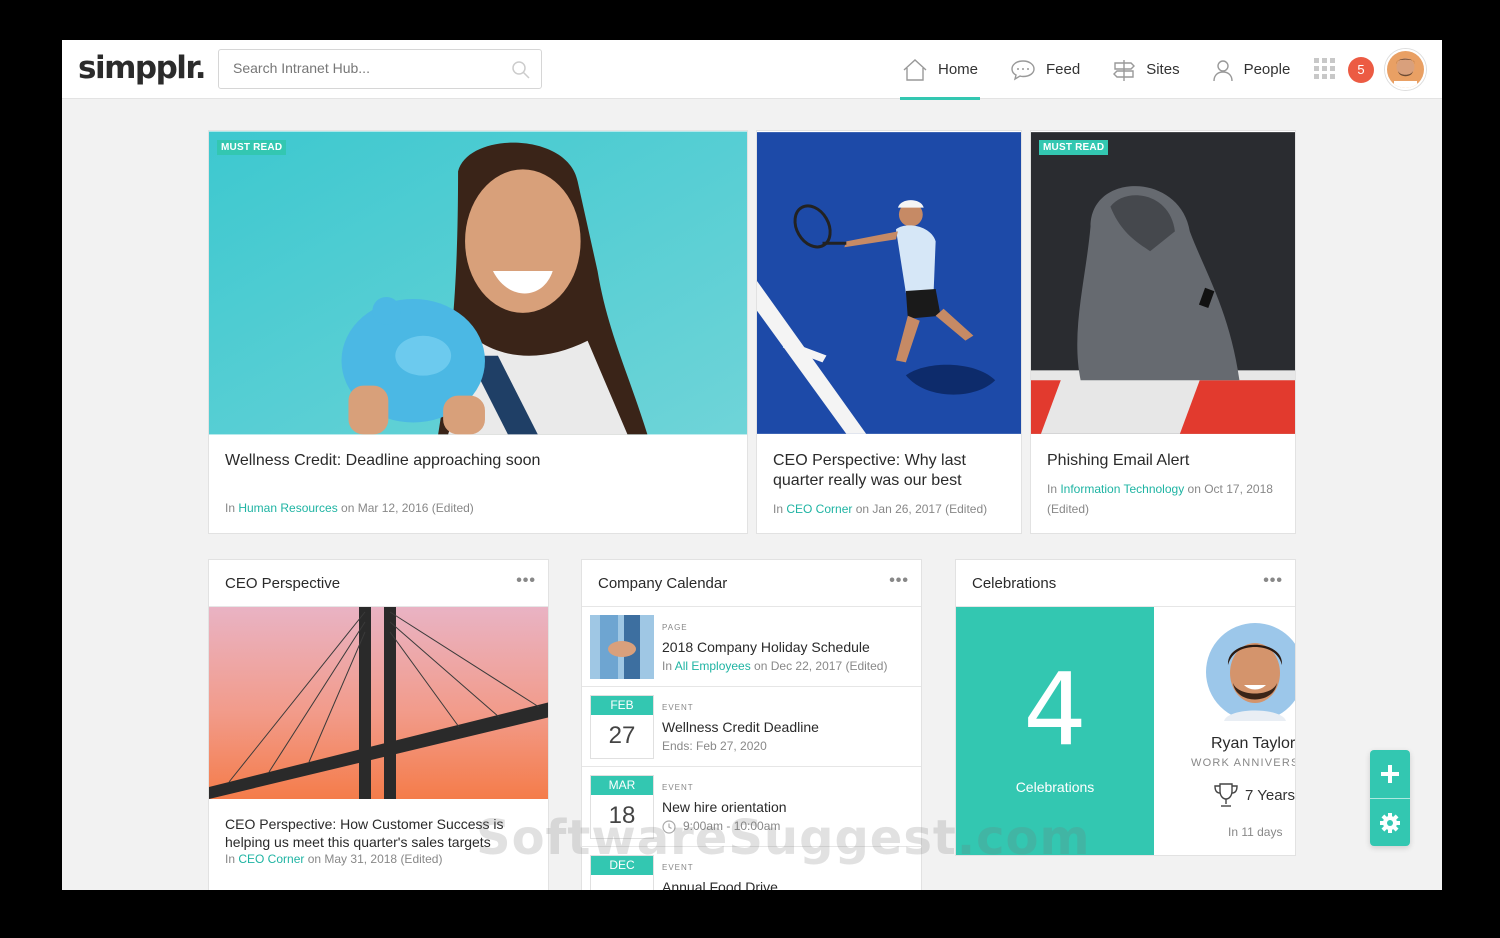  Describe the element at coordinates (287, 508) in the screenshot. I see `site-link: Human Resources` at that location.